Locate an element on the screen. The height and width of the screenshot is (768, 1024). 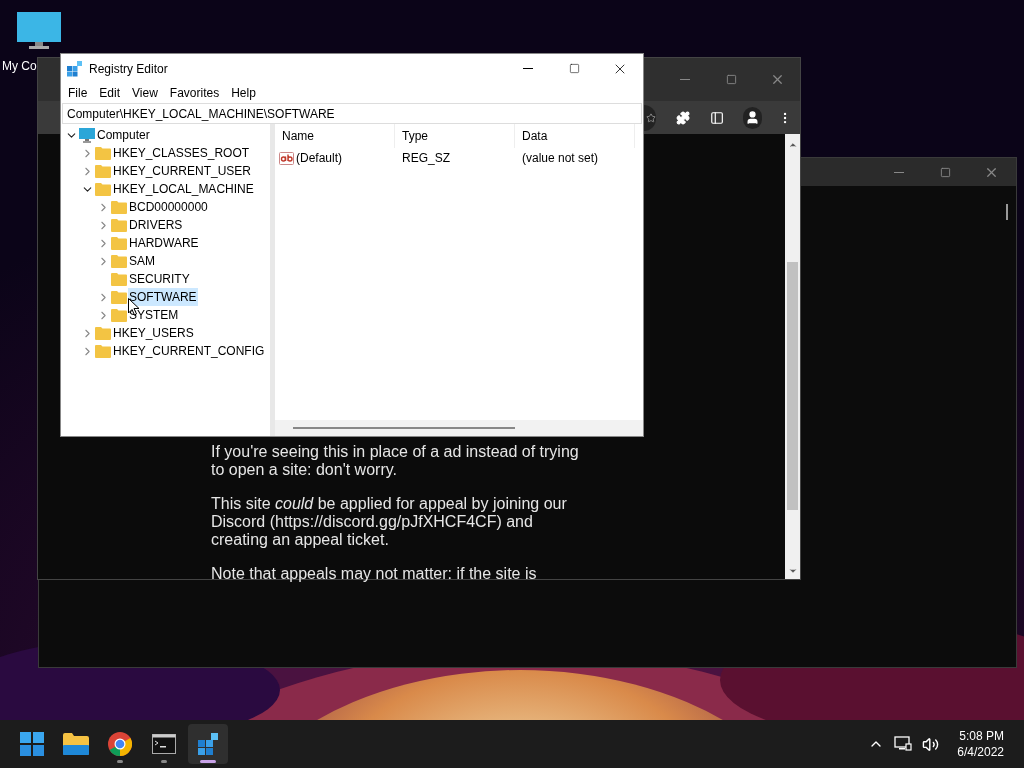
profile-avatar-icon is located at coordinates (752, 117).